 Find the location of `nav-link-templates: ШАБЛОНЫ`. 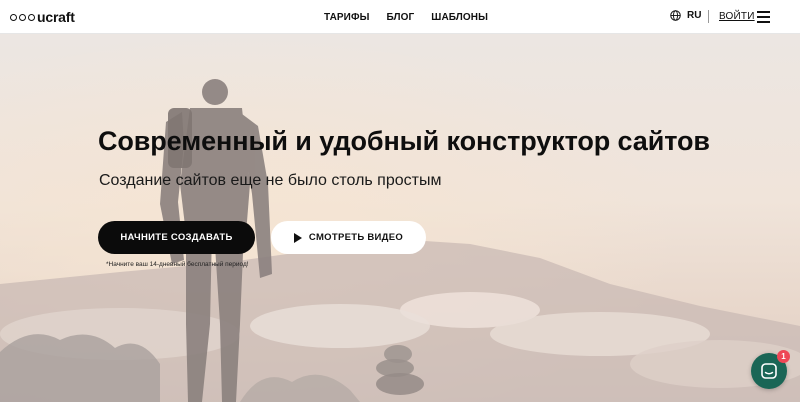

nav-link-templates: ШАБЛОНЫ is located at coordinates (459, 17).